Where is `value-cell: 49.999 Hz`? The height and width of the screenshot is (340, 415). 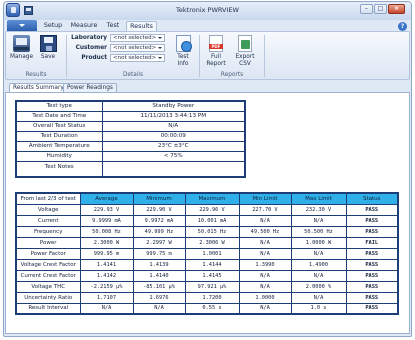
value-cell: 49.999 Hz is located at coordinates (159, 231).